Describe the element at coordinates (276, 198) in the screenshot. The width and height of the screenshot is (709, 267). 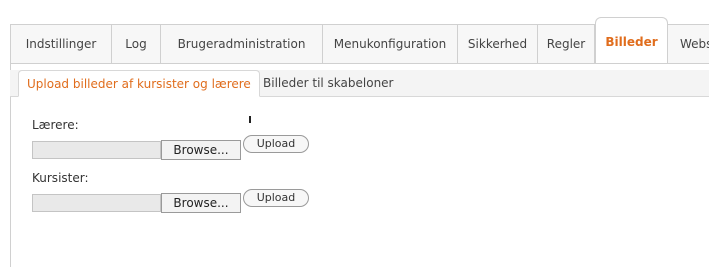
I see `students-upload-button: Upload` at that location.